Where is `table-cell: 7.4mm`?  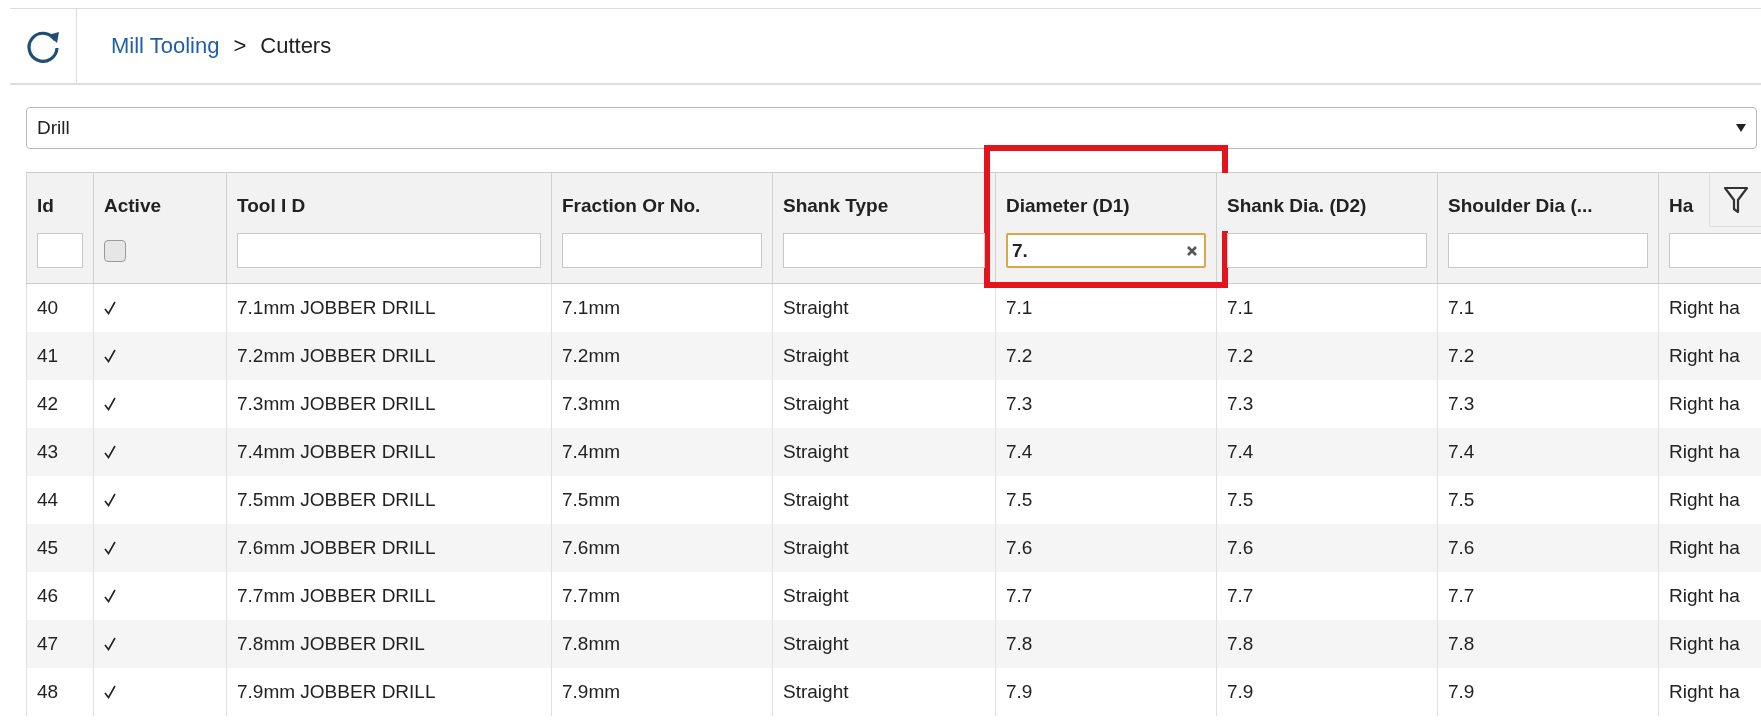 table-cell: 7.4mm is located at coordinates (591, 451).